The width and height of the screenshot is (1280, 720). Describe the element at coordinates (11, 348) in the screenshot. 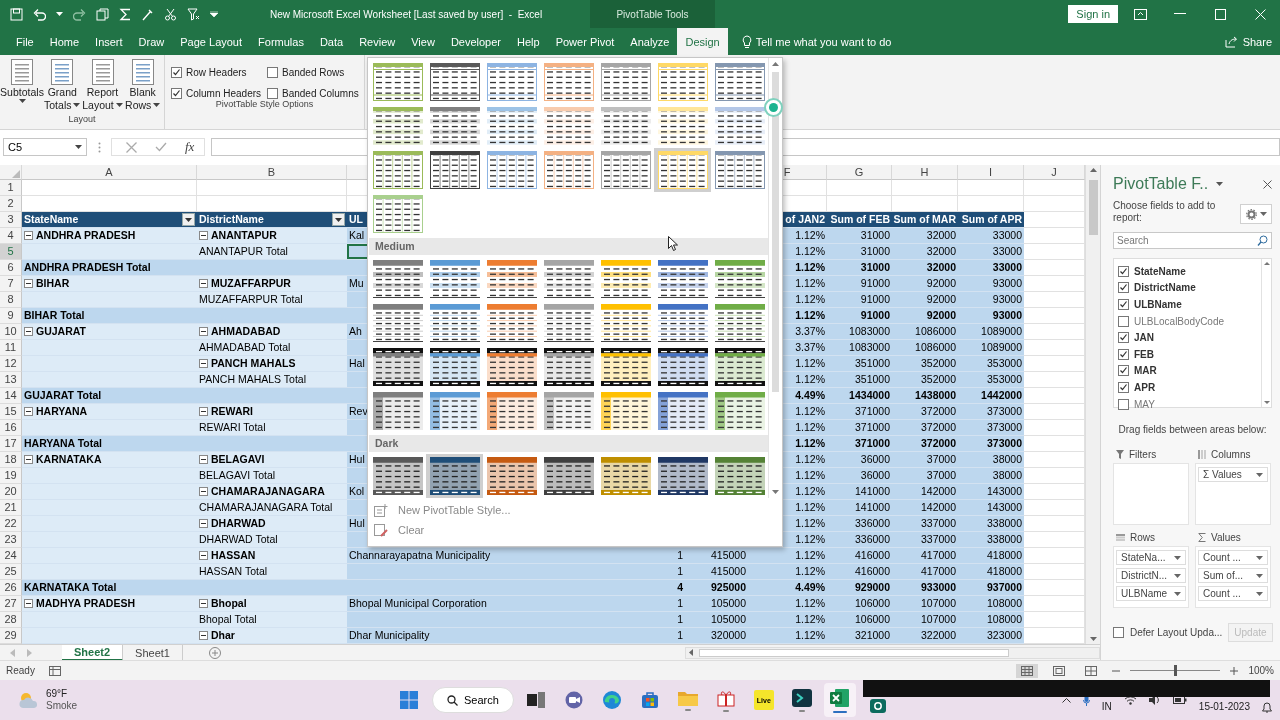

I see `row-header: 11` at that location.